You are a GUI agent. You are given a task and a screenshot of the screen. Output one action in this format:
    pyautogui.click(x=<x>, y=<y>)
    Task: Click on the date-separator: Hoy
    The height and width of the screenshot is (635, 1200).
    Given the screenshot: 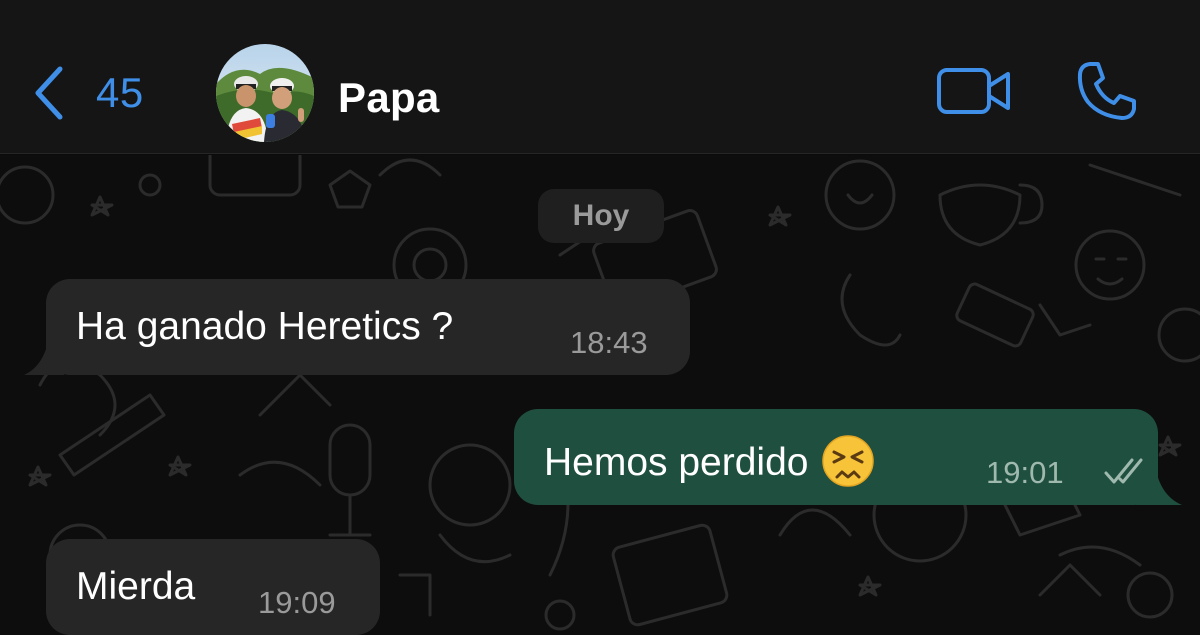 What is the action you would take?
    pyautogui.click(x=601, y=216)
    